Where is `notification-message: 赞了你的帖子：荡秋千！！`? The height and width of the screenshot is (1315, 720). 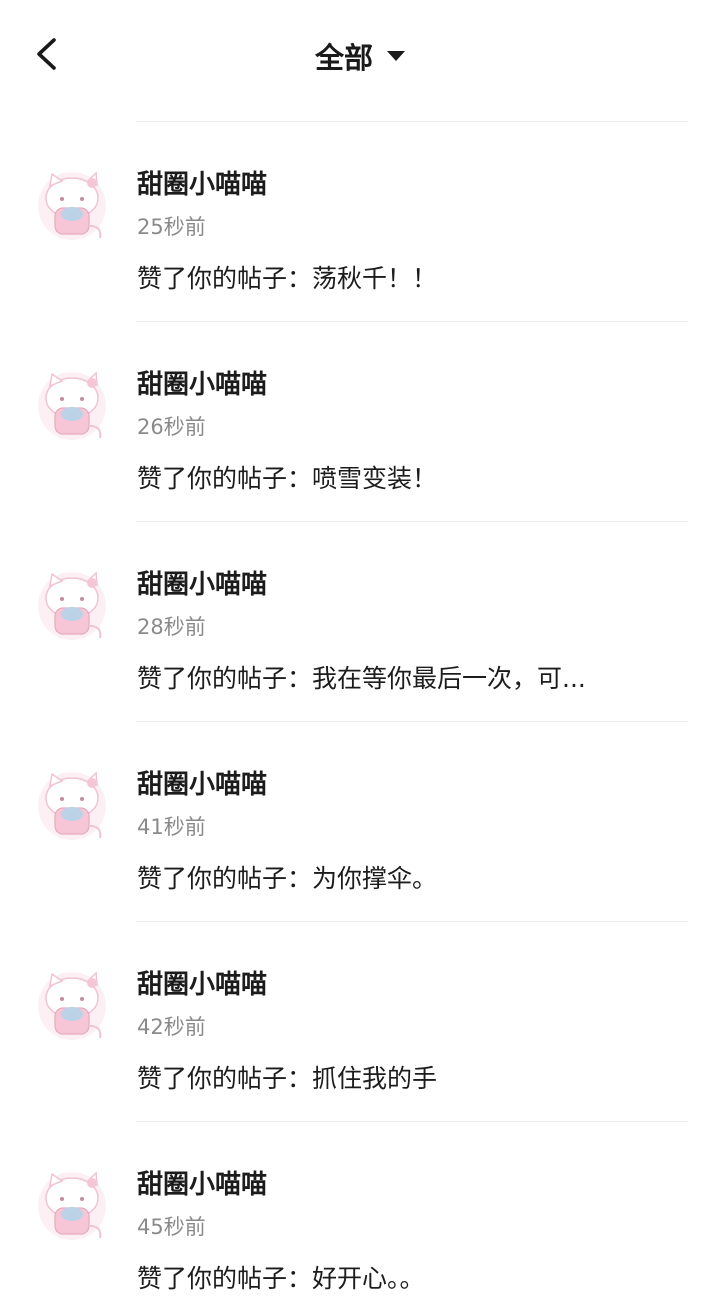
notification-message: 赞了你的帖子：荡秋千！！ is located at coordinates (287, 279).